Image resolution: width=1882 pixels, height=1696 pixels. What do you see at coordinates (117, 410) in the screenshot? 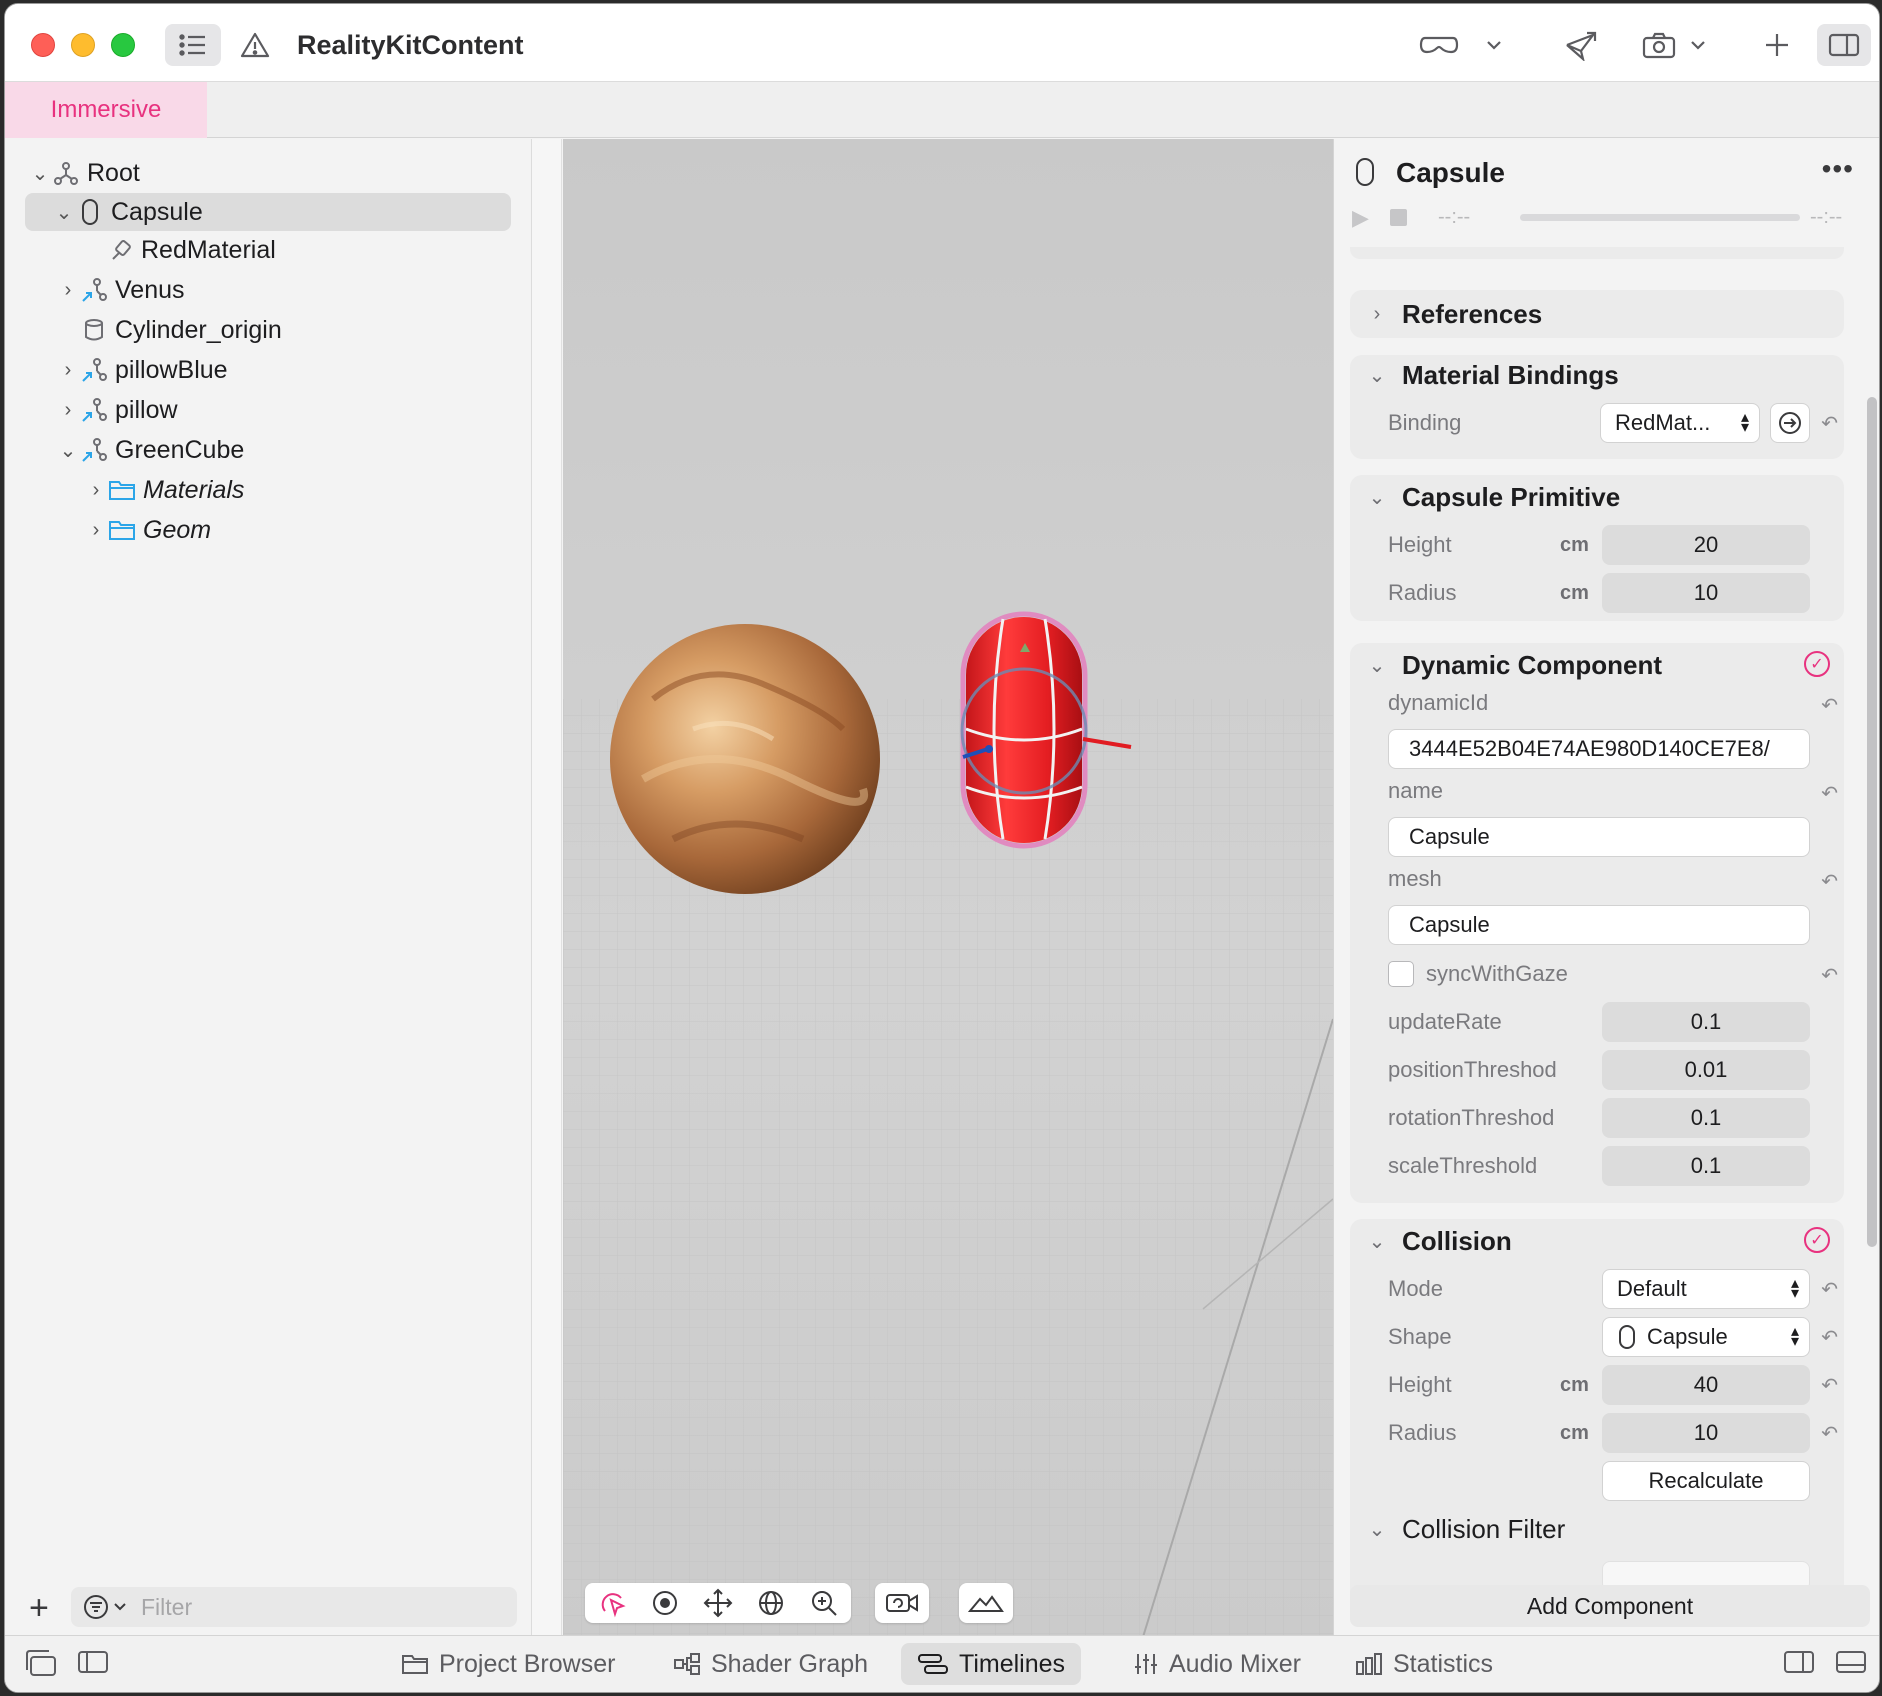
I see `tree-item-pillow: › pillow` at bounding box center [117, 410].